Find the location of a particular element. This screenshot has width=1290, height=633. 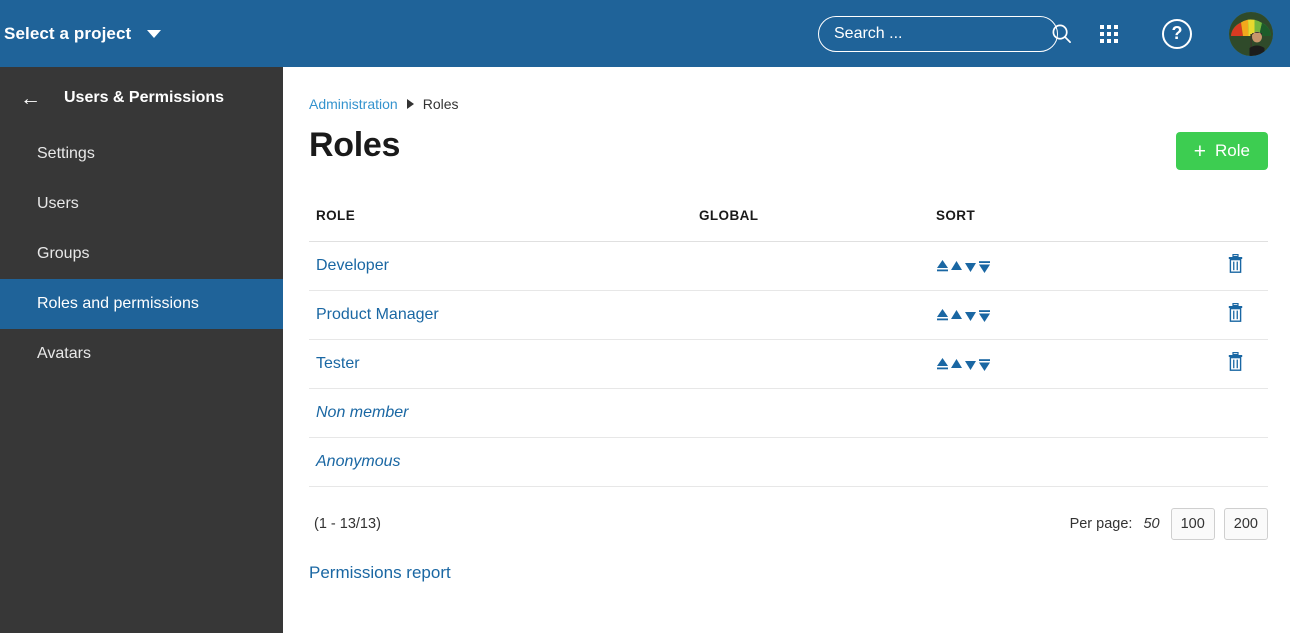

per-page-option-100: 100 is located at coordinates (1192, 524).